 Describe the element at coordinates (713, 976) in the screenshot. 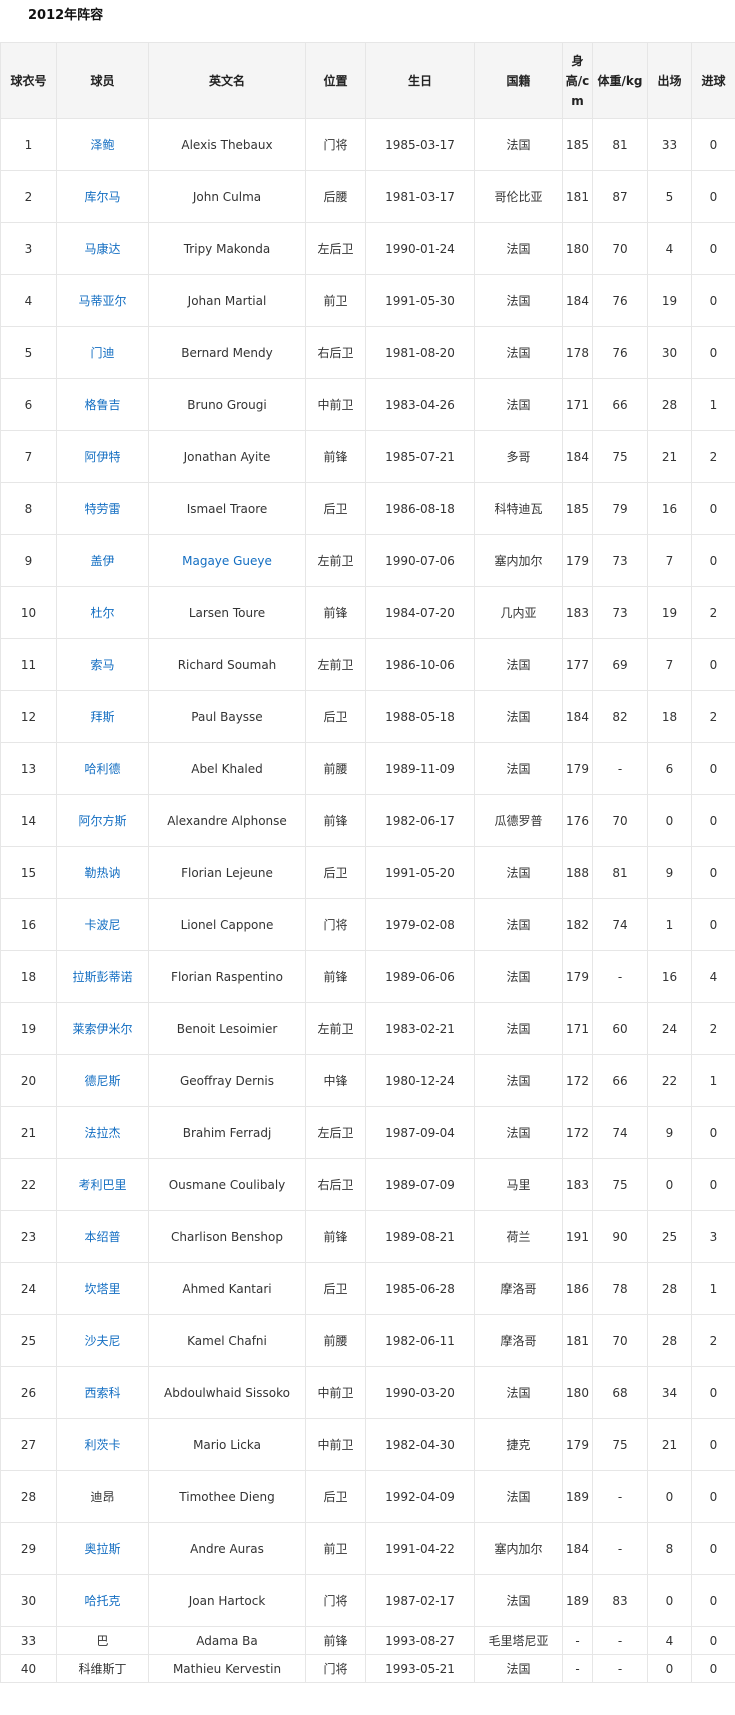

I see `cell-goals: 4` at that location.